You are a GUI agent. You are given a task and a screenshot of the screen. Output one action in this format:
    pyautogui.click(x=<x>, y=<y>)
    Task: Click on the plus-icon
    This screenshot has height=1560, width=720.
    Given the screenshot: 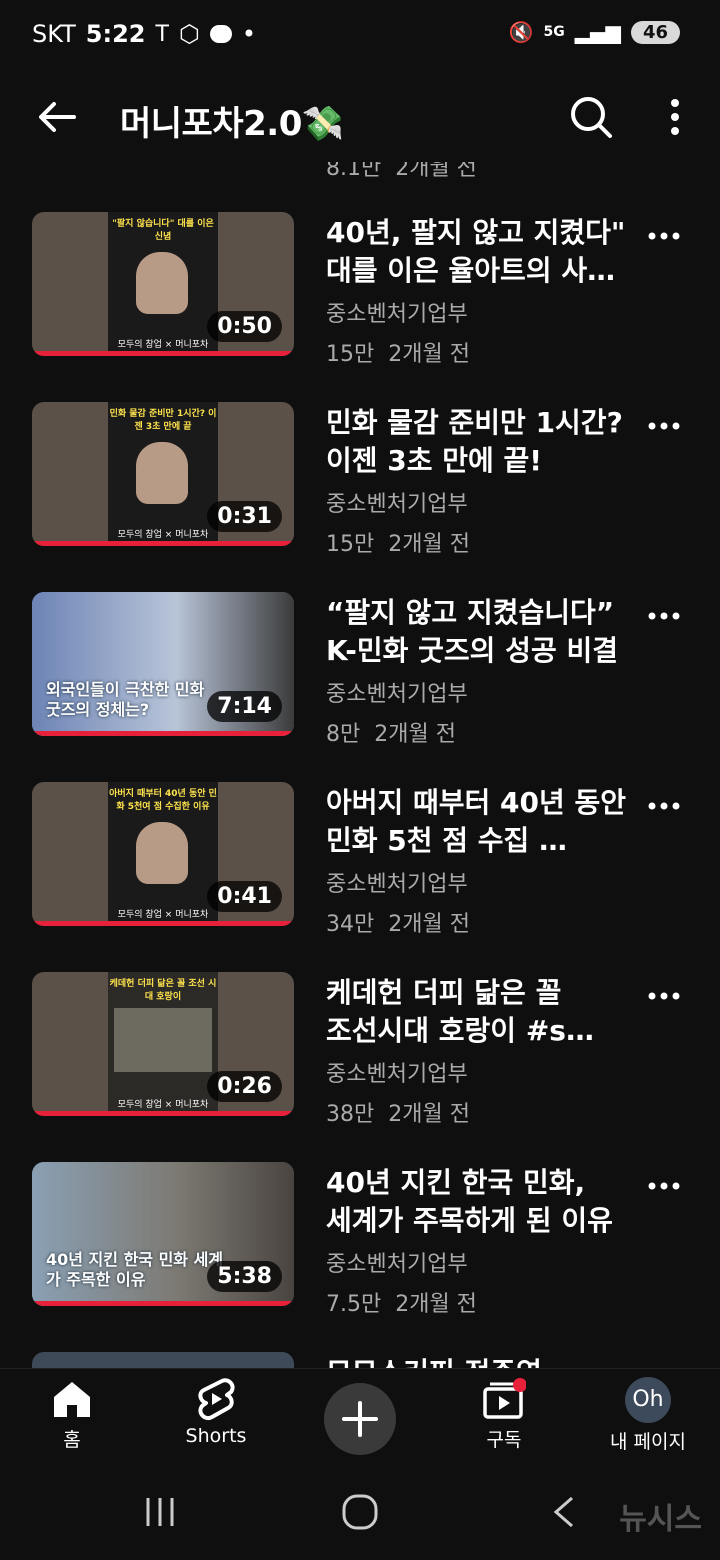 What is the action you would take?
    pyautogui.click(x=360, y=1419)
    